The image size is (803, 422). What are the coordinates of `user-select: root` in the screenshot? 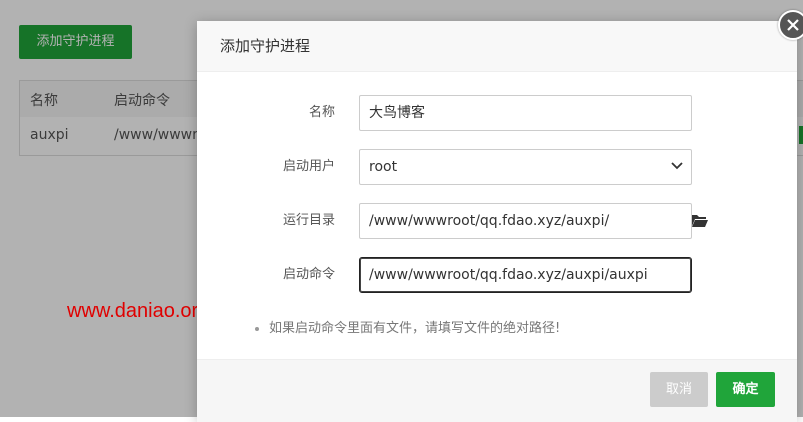 It's located at (525, 167).